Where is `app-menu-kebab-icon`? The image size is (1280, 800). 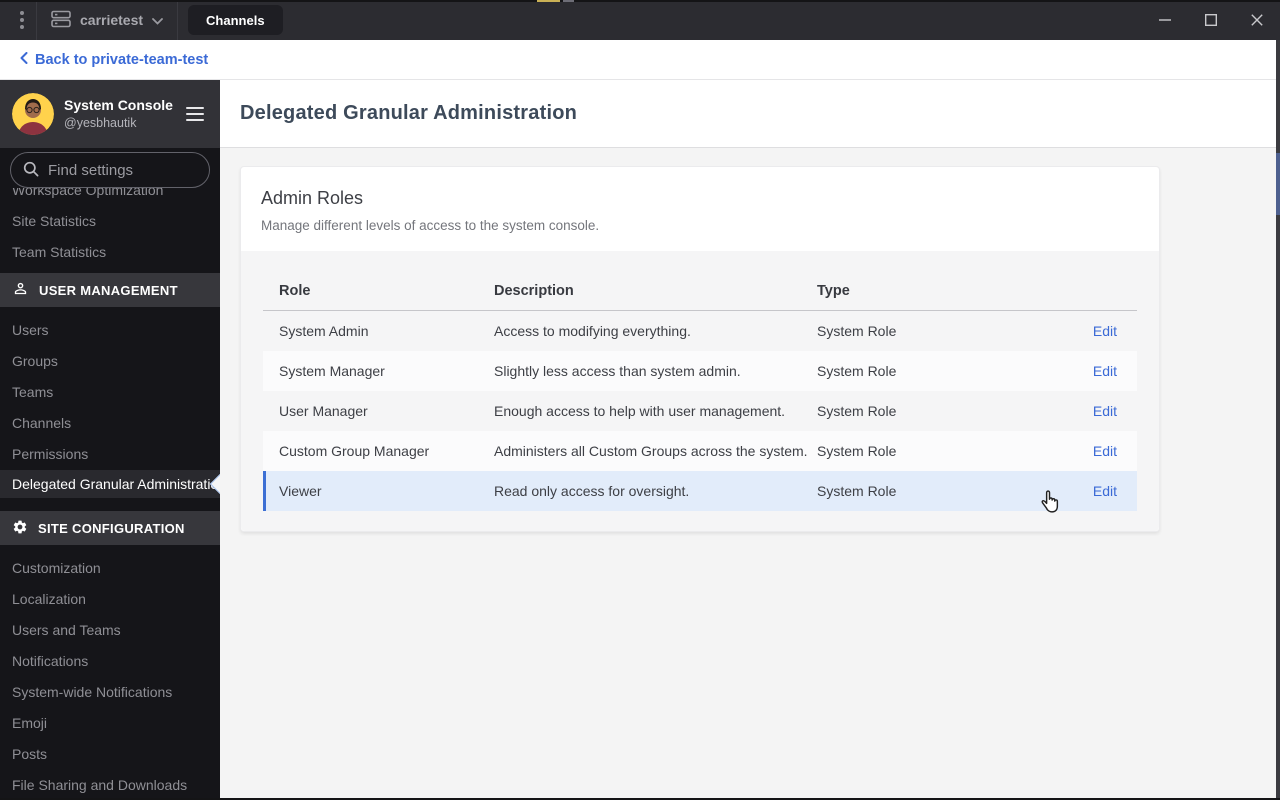
app-menu-kebab-icon is located at coordinates (22, 20).